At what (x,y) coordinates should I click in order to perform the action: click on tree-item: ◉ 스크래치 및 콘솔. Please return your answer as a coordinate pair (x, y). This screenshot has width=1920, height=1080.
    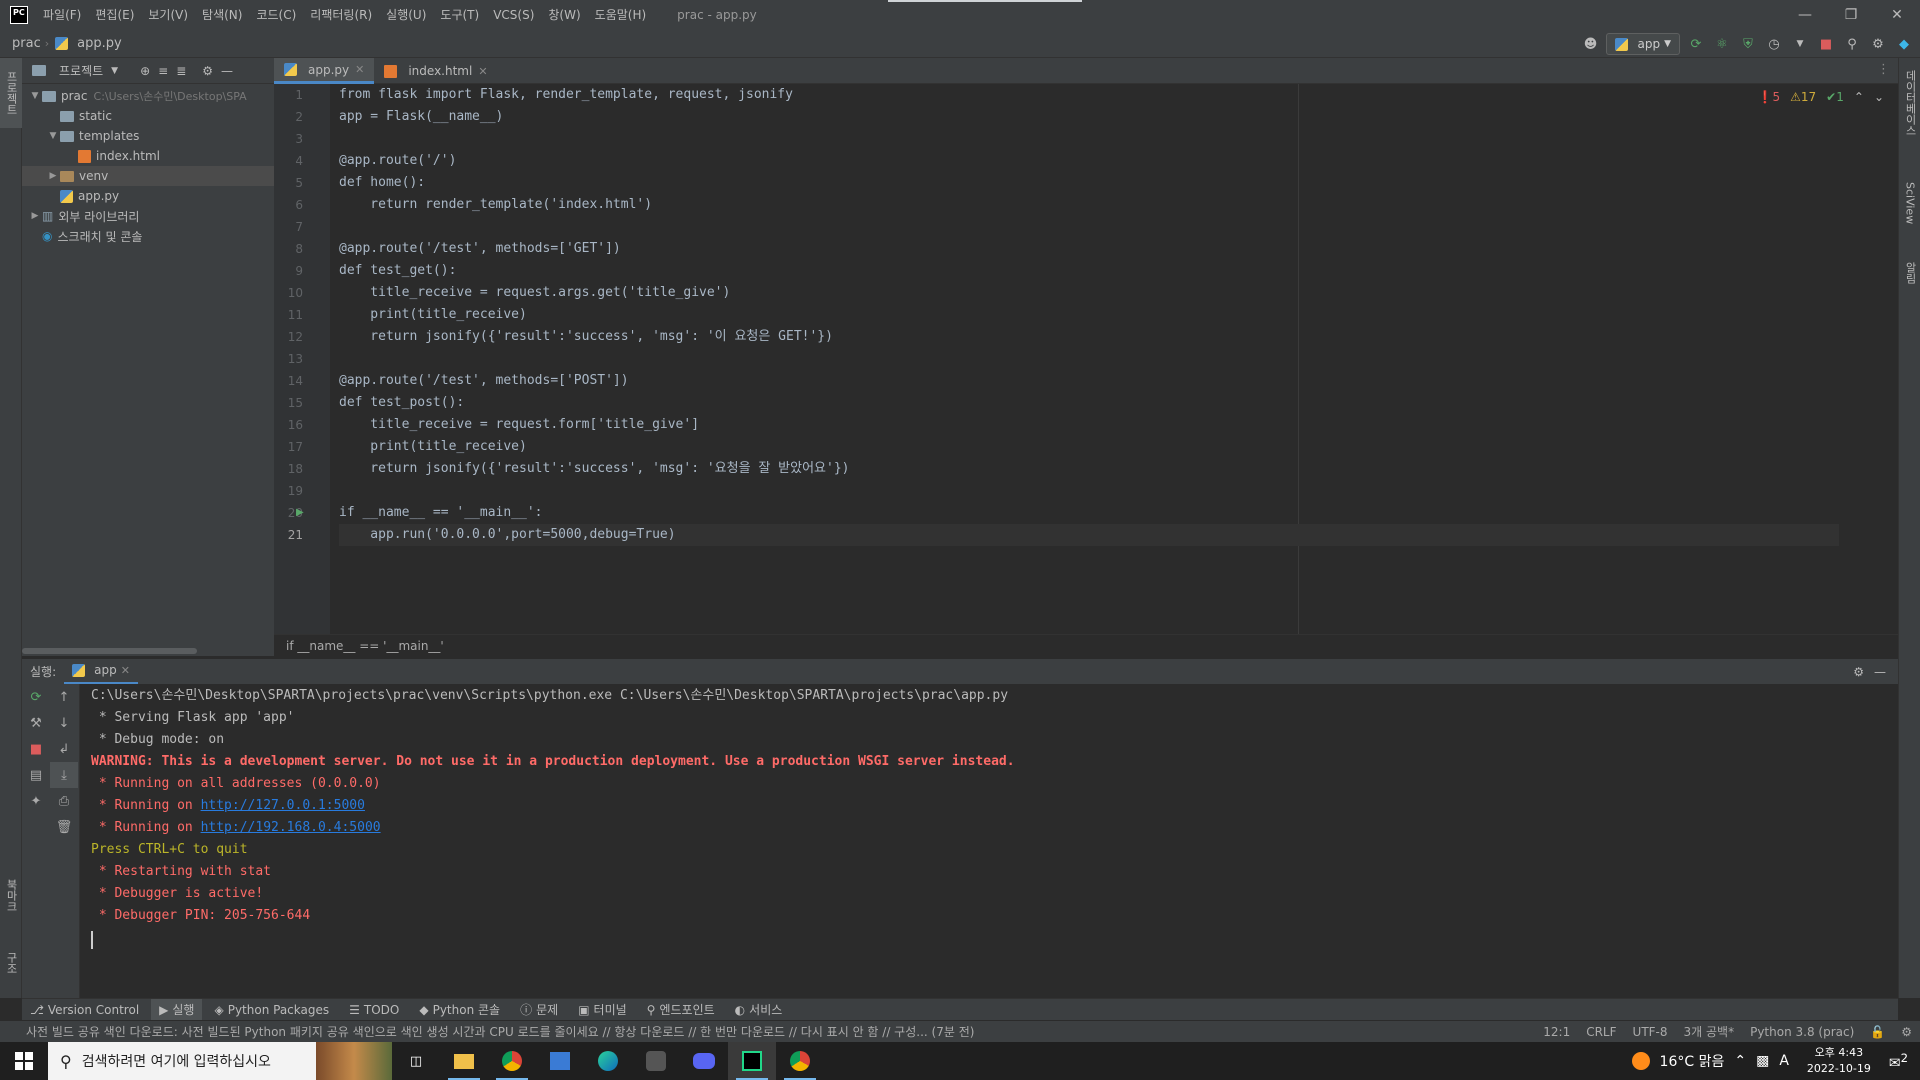
    Looking at the image, I should click on (148, 236).